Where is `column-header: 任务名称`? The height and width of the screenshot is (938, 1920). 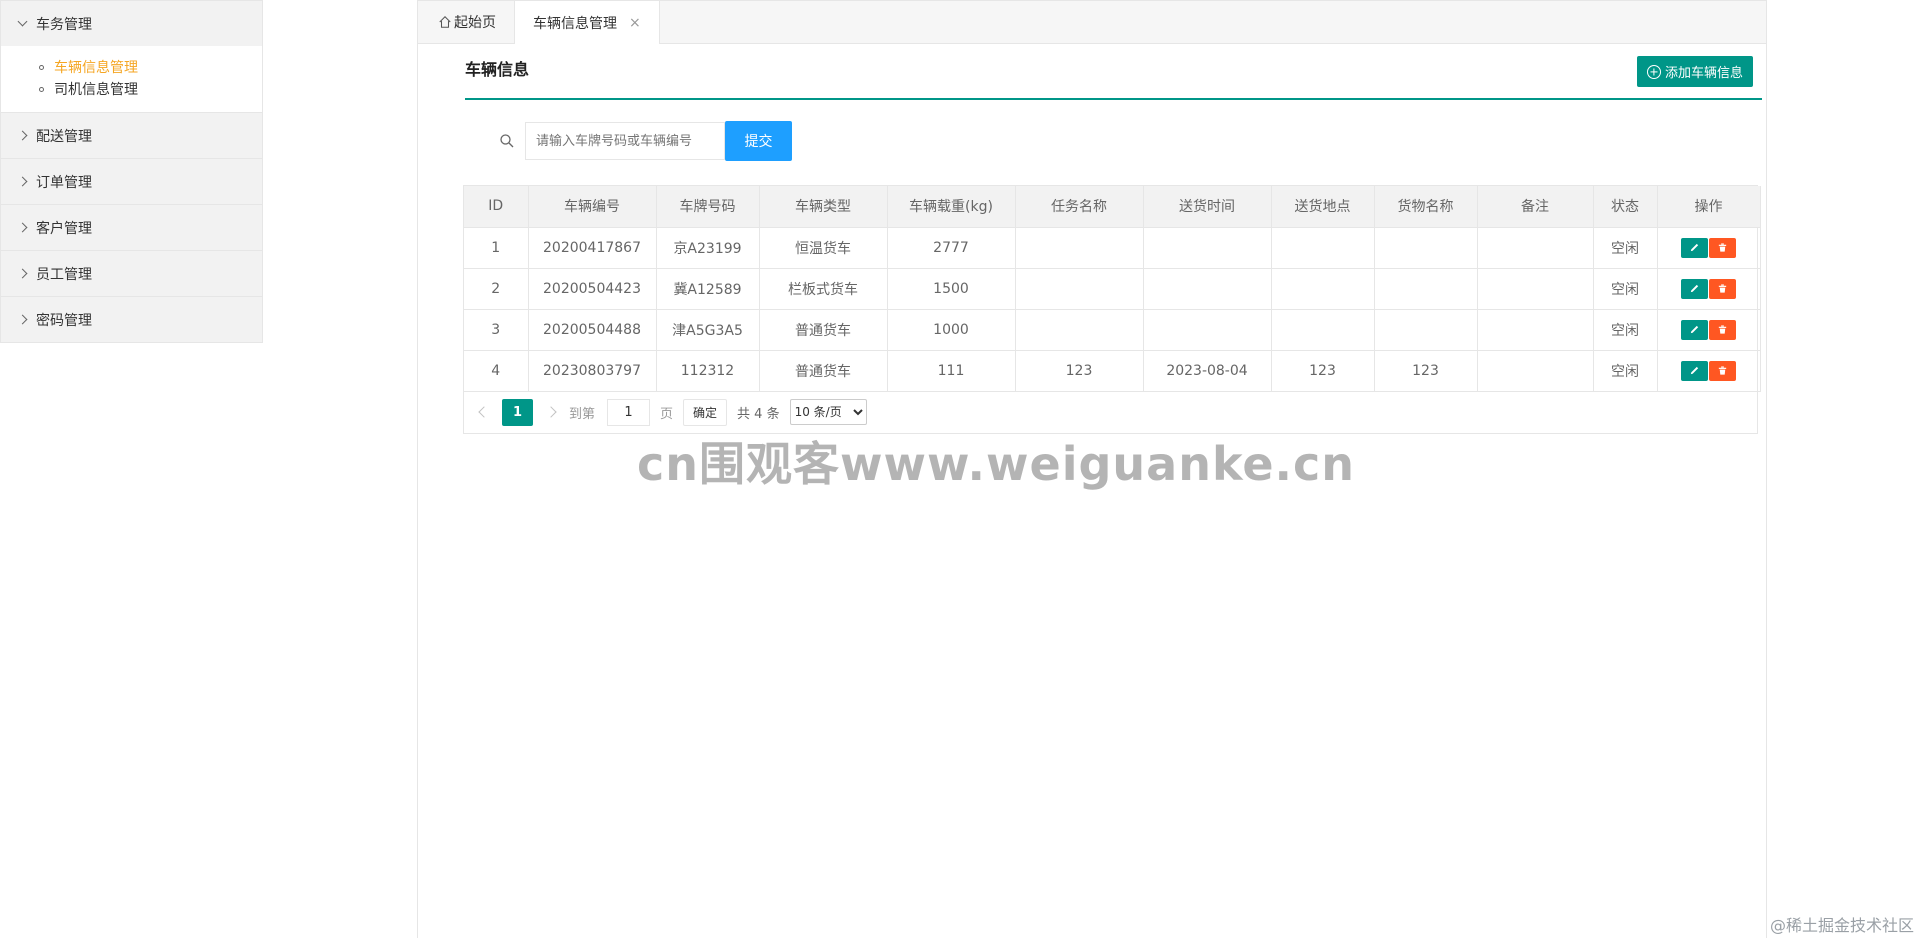
column-header: 任务名称 is located at coordinates (1079, 207).